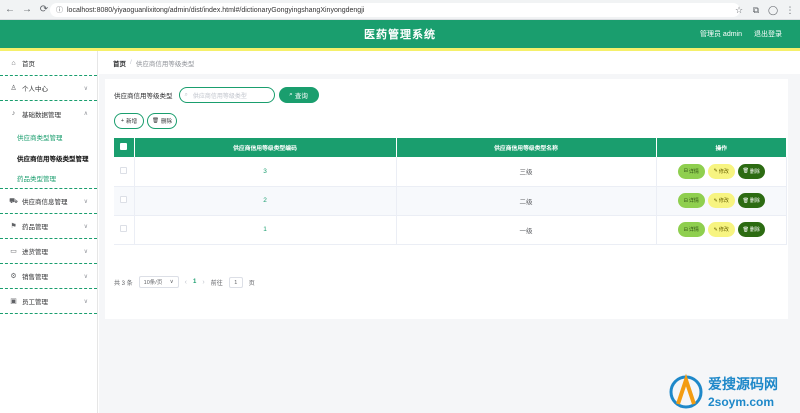 This screenshot has width=800, height=413. I want to click on search-placeholder: 供应商信用等级类型, so click(219, 96).